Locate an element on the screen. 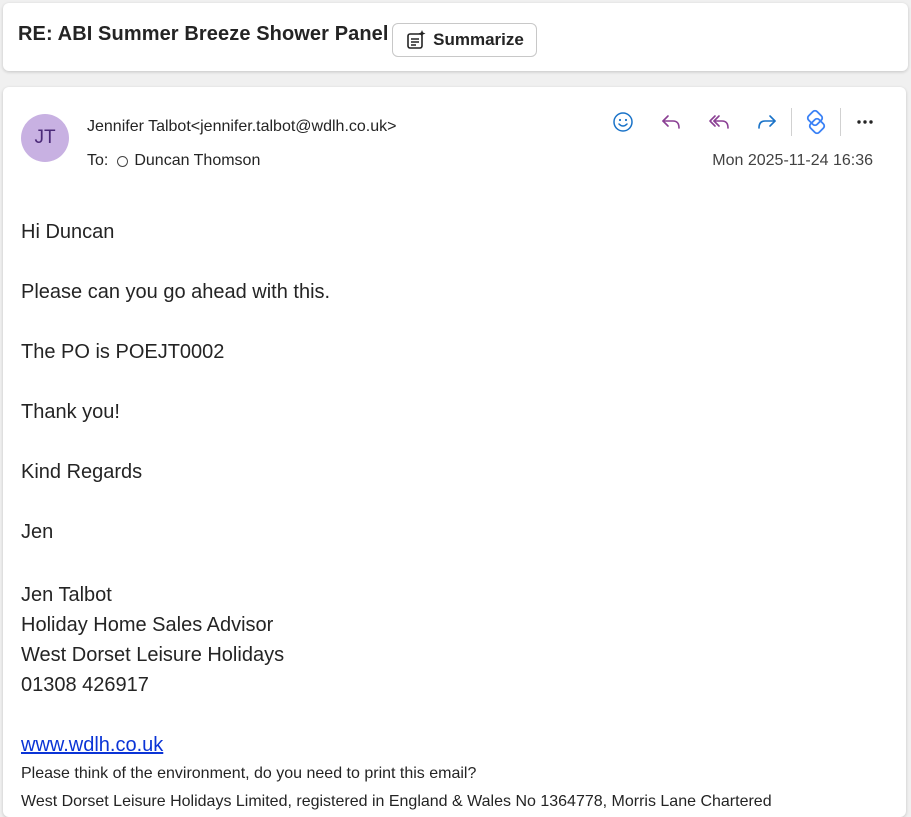 Image resolution: width=911 pixels, height=817 pixels. reply-all-icon is located at coordinates (719, 122).